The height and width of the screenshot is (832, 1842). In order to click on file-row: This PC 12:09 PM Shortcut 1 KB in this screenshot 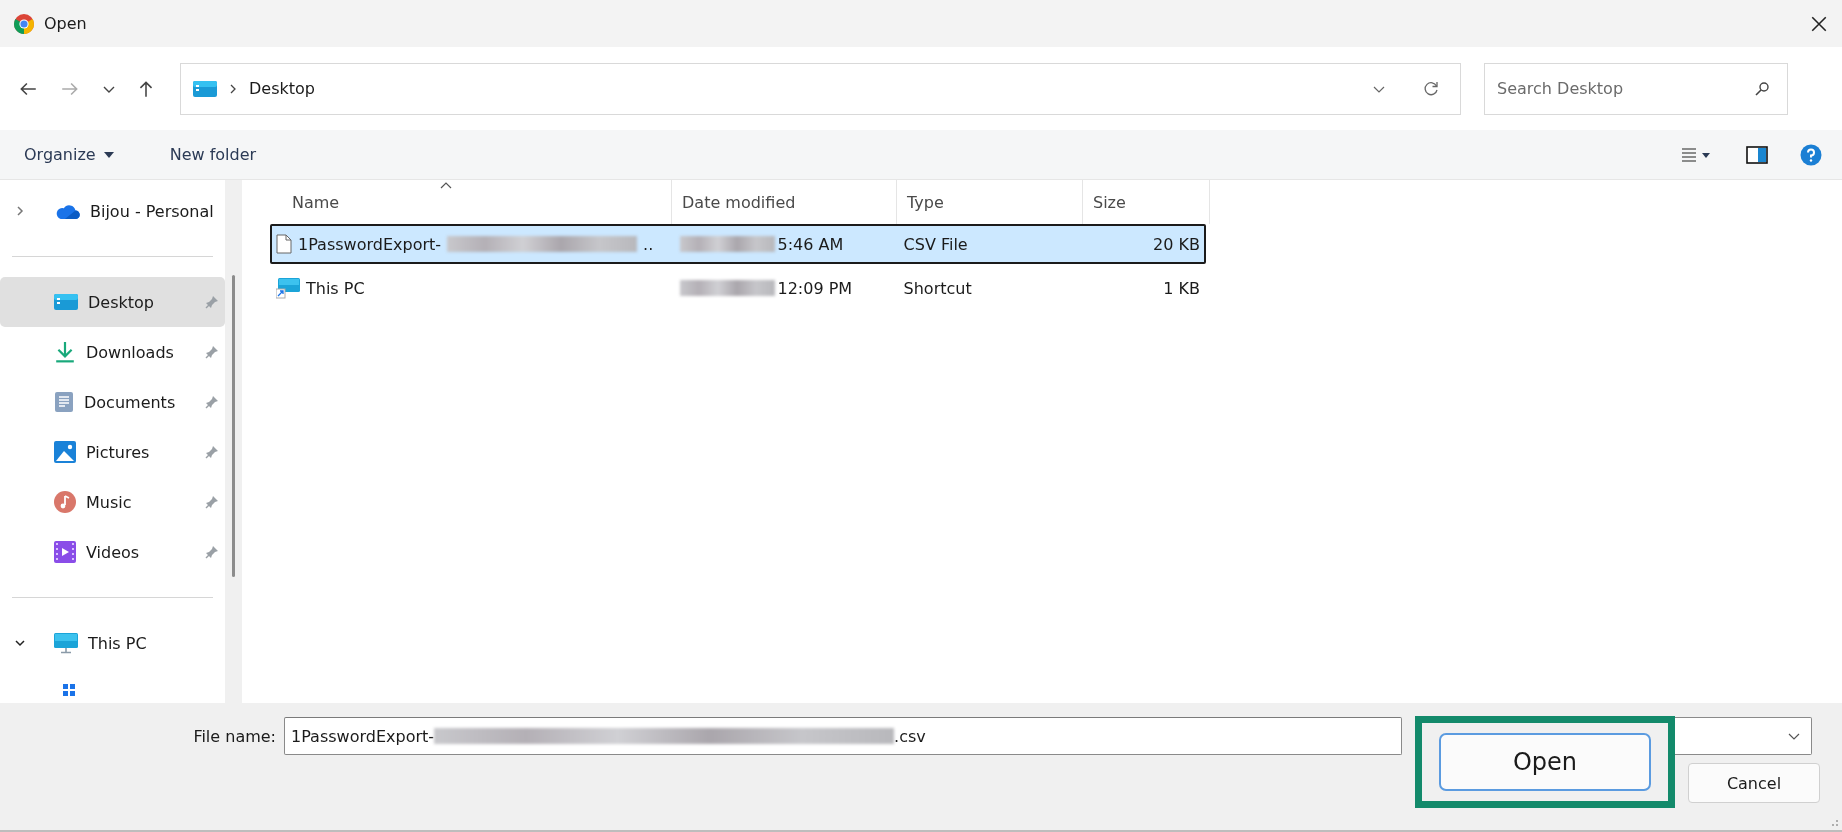, I will do `click(738, 288)`.